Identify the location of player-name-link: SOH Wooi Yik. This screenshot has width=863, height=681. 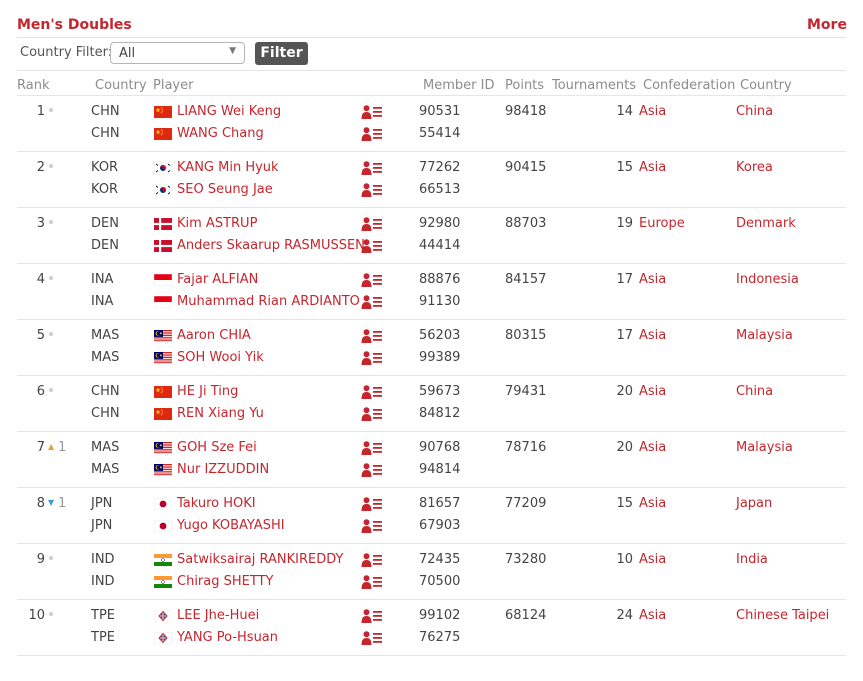
(220, 357).